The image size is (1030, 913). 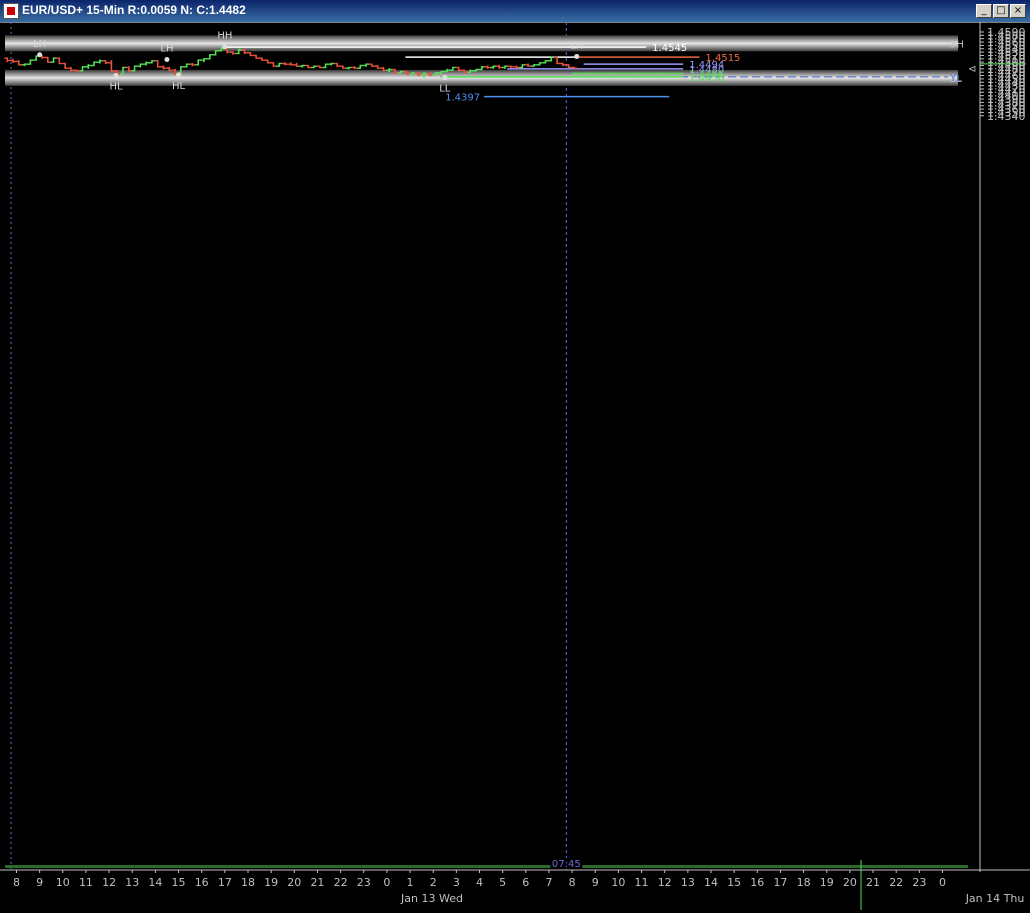 I want to click on band-3h, so click(x=481, y=43).